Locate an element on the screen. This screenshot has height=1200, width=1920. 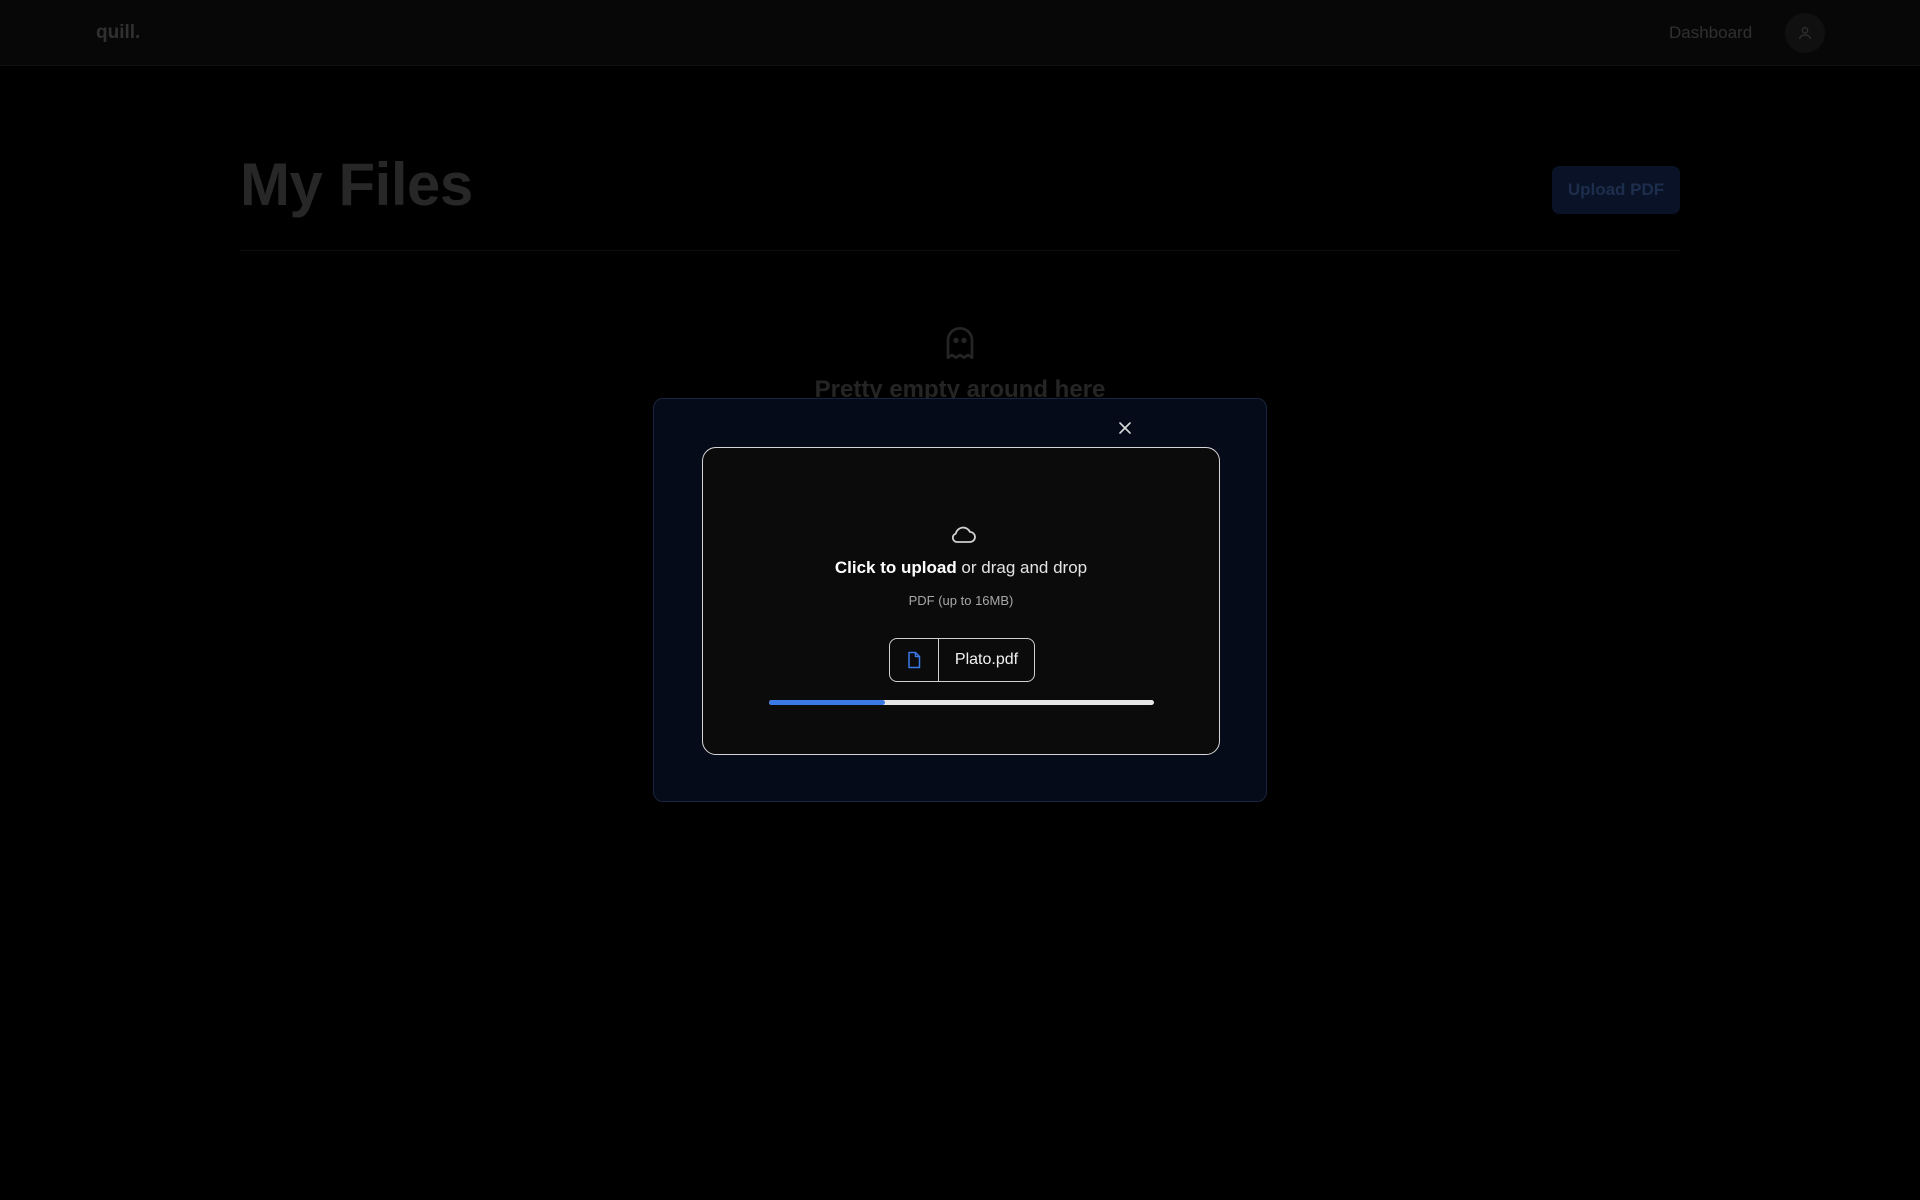
file-icon is located at coordinates (914, 660).